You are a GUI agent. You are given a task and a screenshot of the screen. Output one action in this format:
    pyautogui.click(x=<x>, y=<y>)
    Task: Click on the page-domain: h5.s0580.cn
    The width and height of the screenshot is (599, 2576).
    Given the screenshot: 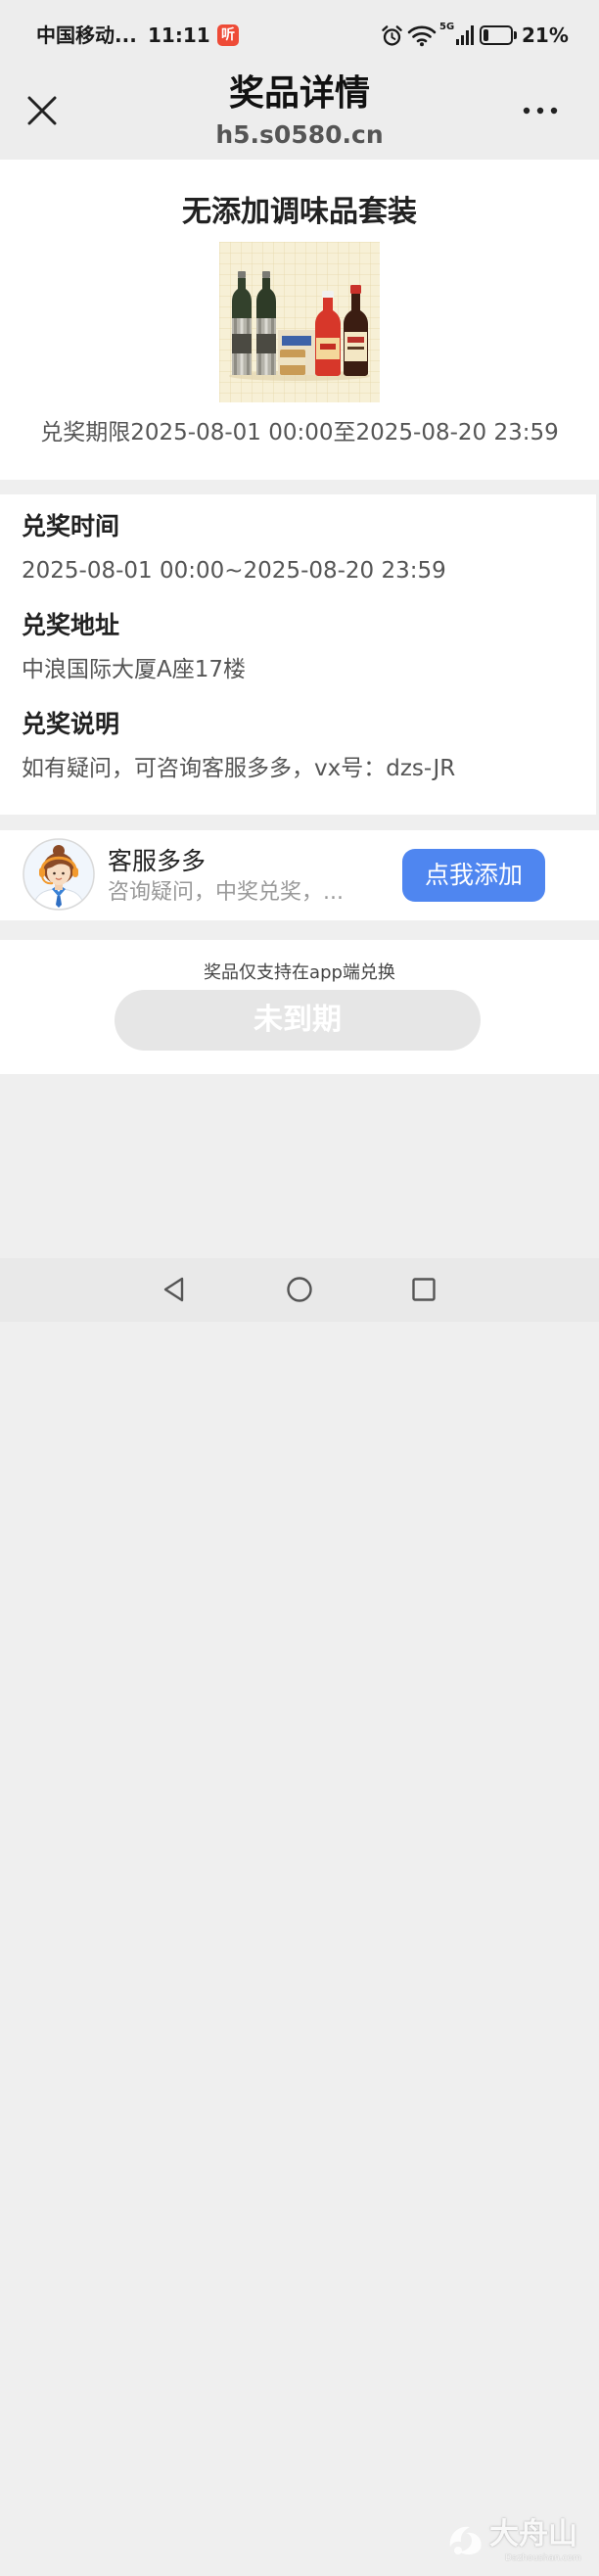 What is the action you would take?
    pyautogui.click(x=299, y=134)
    